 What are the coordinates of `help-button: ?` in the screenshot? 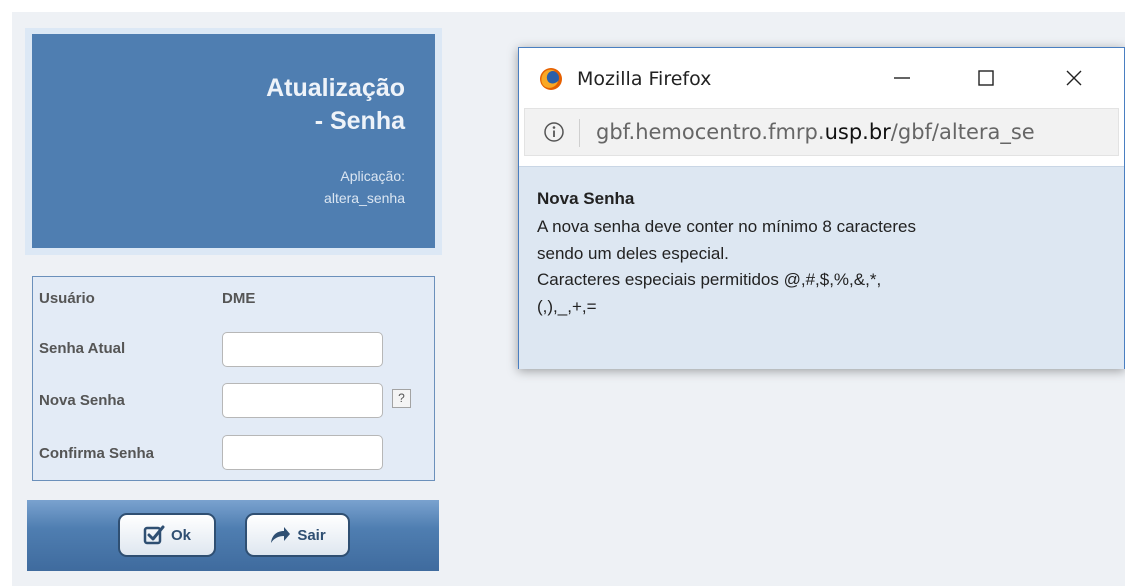 It's located at (401, 398).